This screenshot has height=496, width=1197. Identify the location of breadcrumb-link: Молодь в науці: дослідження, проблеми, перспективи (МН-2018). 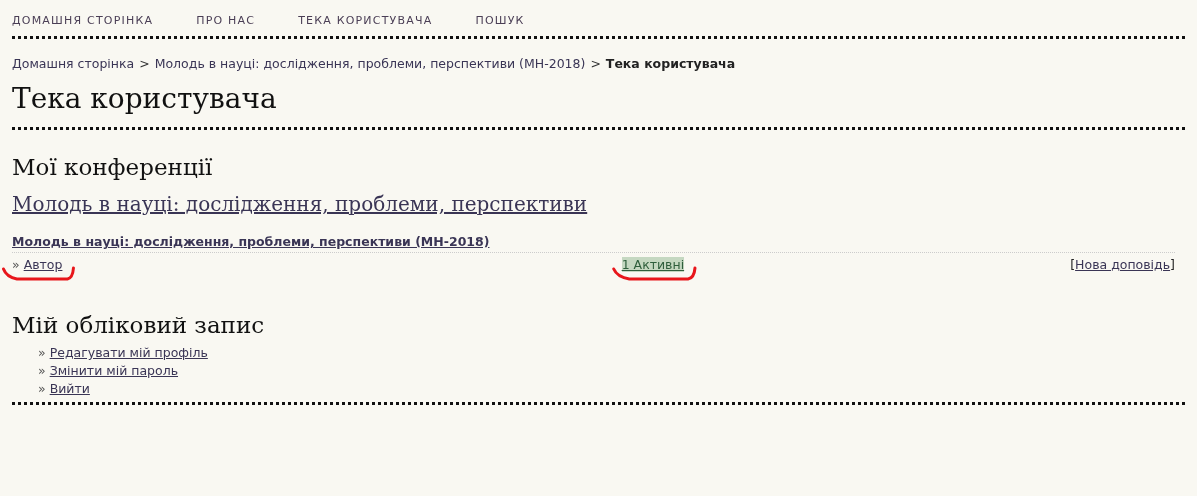
(370, 63).